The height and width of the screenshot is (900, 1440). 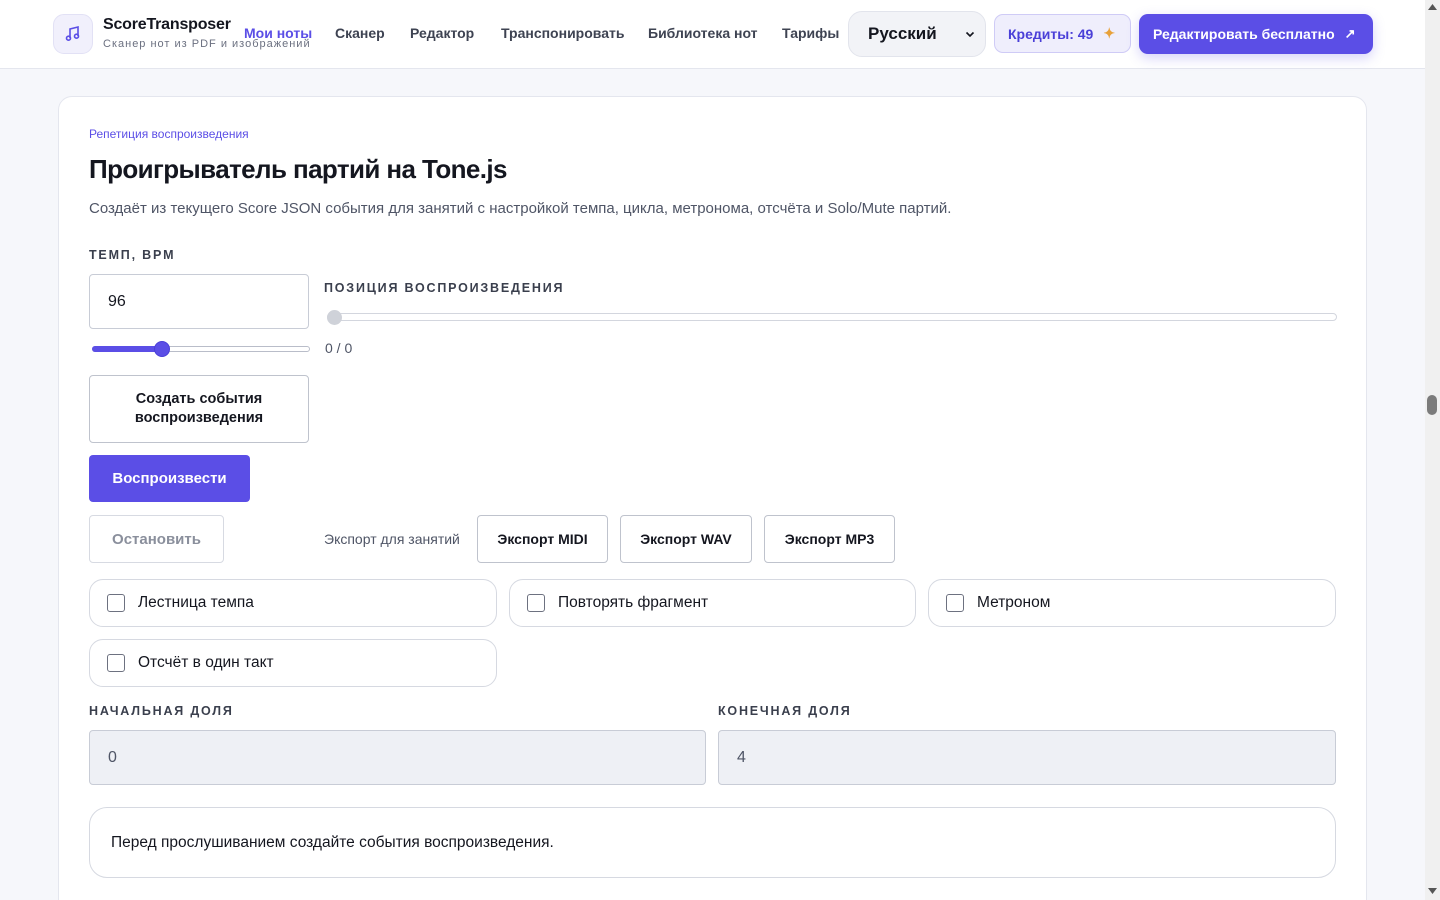 I want to click on brand-name: ScoreTransposer, so click(x=167, y=25).